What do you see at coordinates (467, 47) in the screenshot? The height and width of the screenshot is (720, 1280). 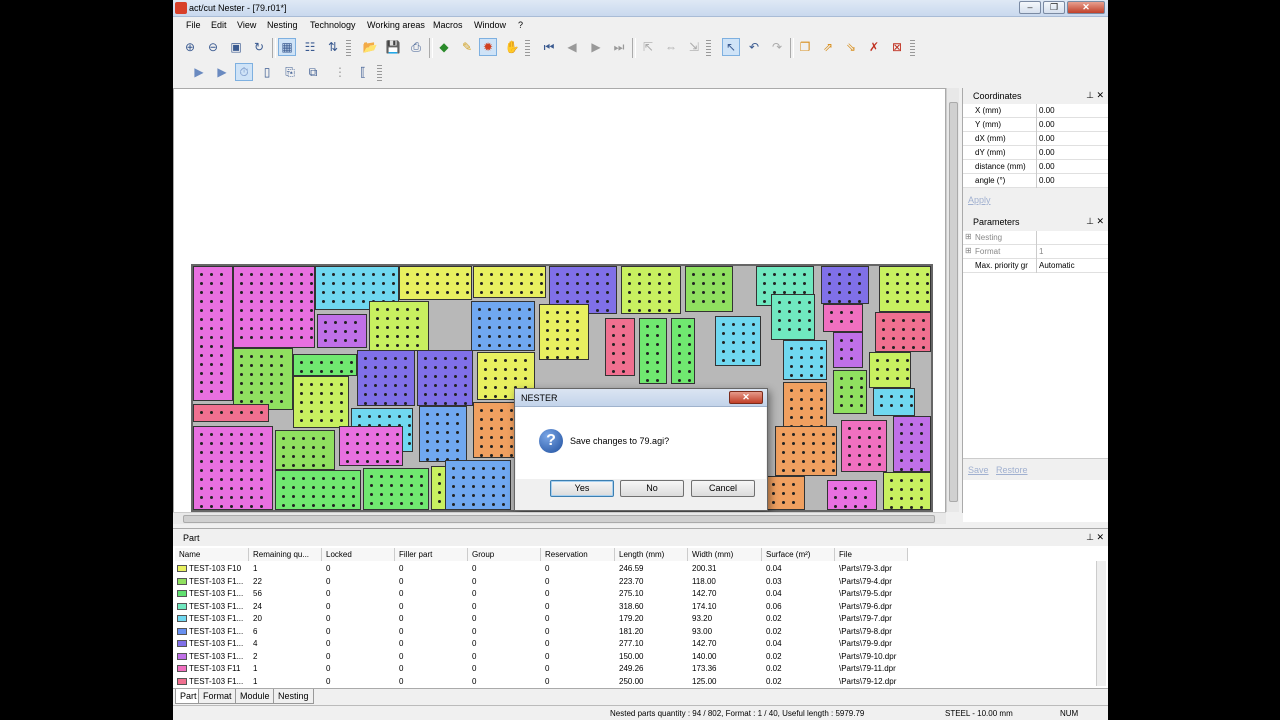 I see `edit-part-icon: ✎` at bounding box center [467, 47].